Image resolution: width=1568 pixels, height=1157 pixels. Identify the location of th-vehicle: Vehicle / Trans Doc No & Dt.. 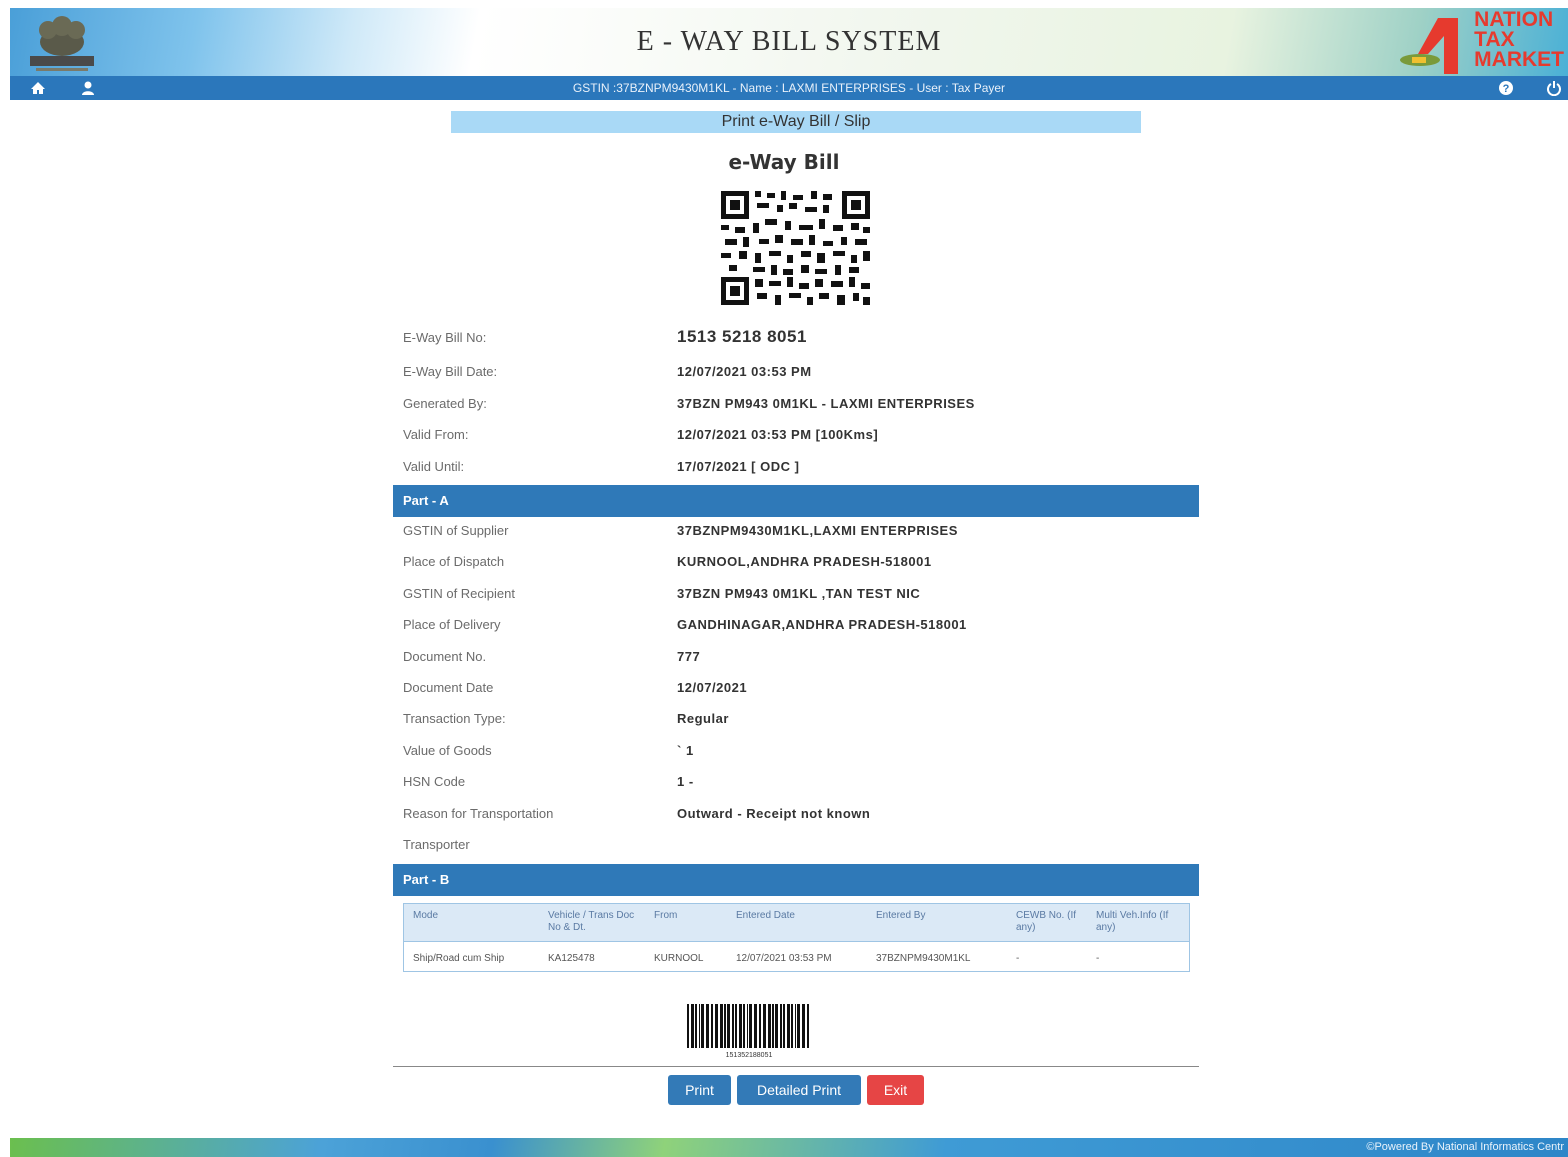
(591, 921).